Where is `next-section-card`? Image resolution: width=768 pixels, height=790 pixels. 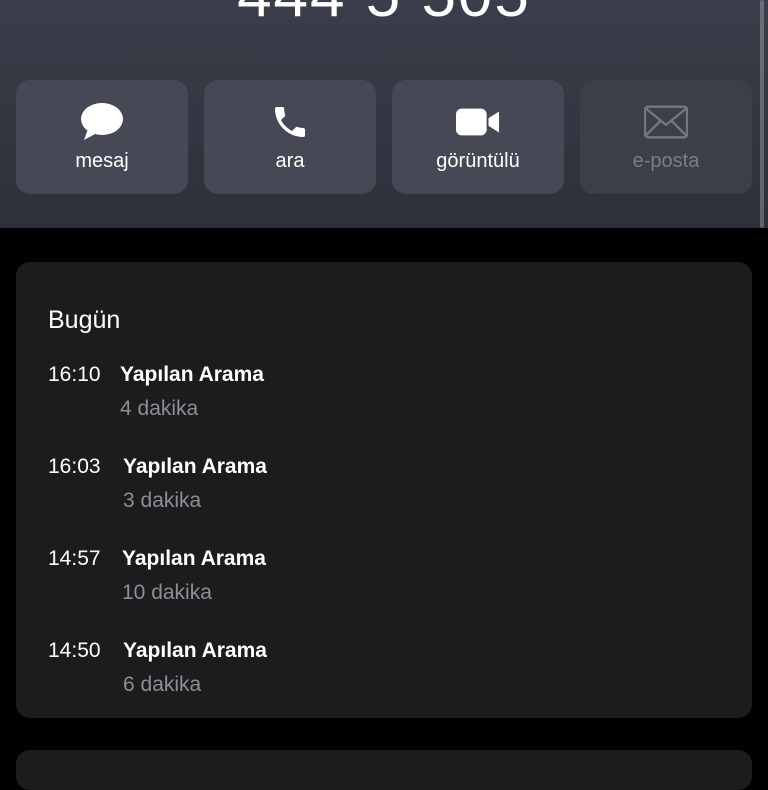 next-section-card is located at coordinates (384, 770).